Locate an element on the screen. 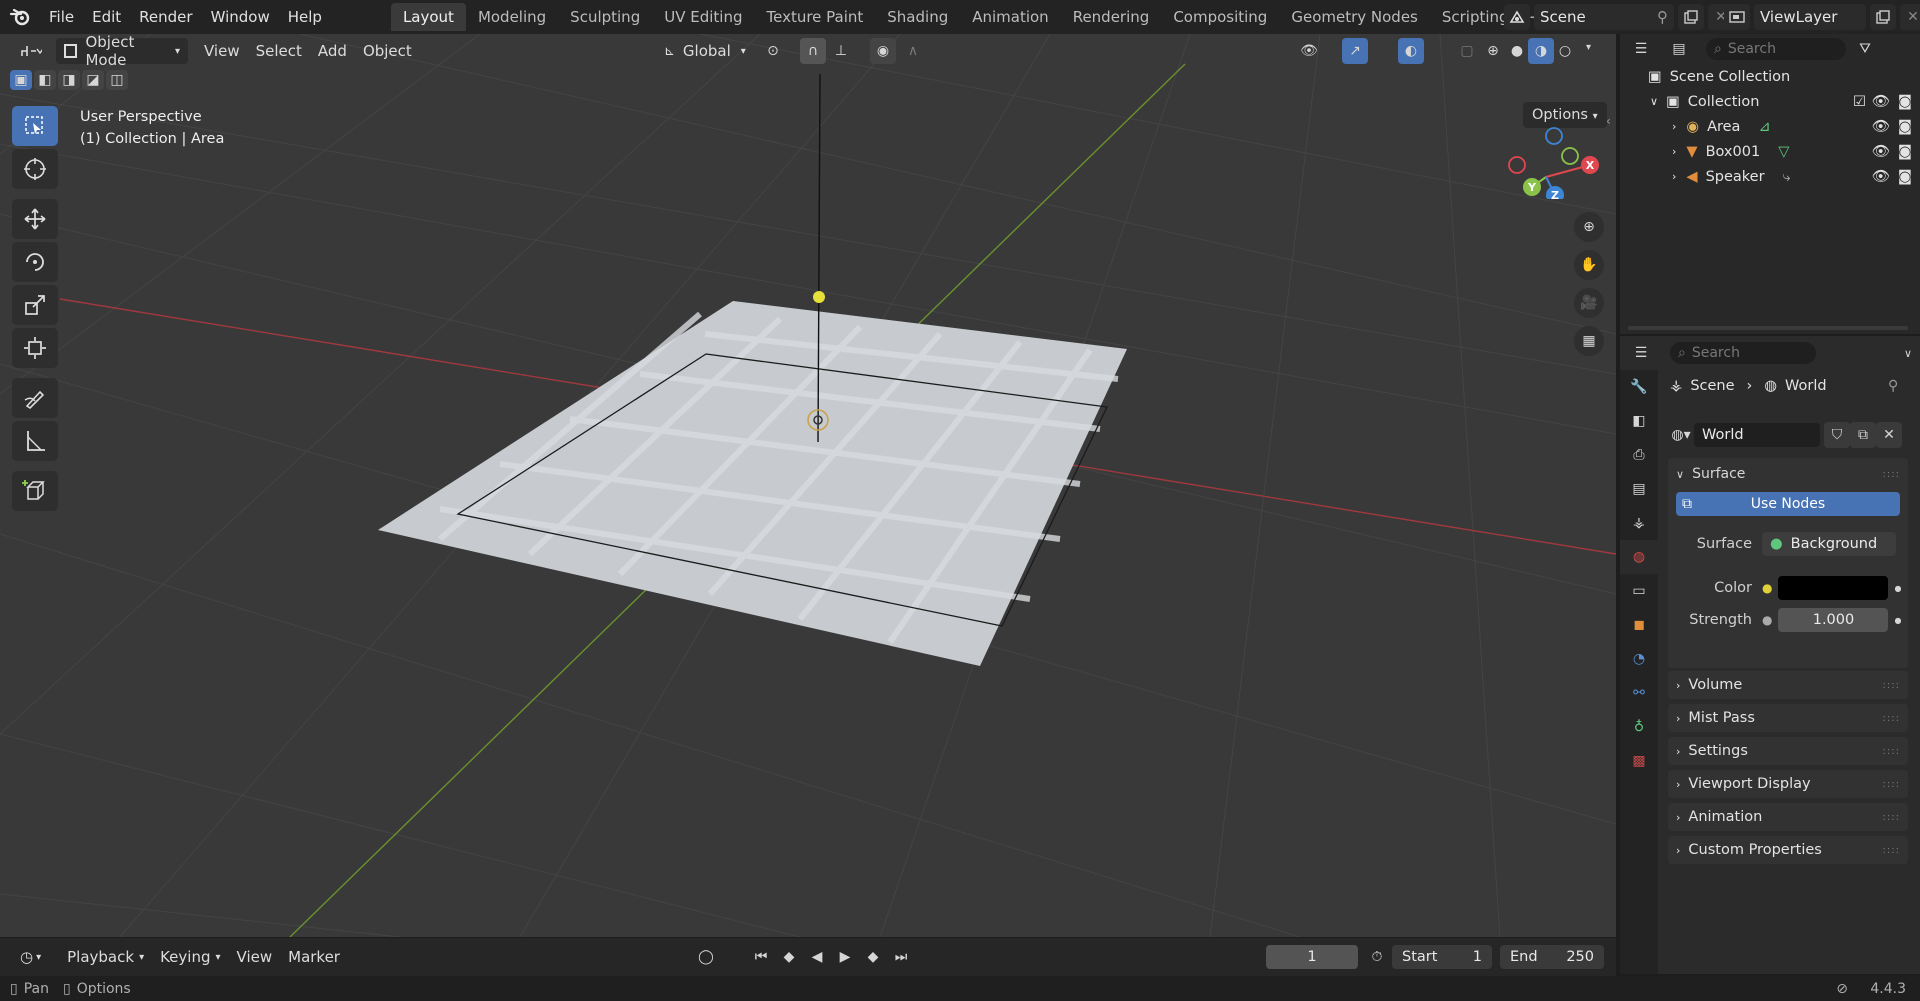 The image size is (1920, 1001). menu-view-timeline: View is located at coordinates (255, 957).